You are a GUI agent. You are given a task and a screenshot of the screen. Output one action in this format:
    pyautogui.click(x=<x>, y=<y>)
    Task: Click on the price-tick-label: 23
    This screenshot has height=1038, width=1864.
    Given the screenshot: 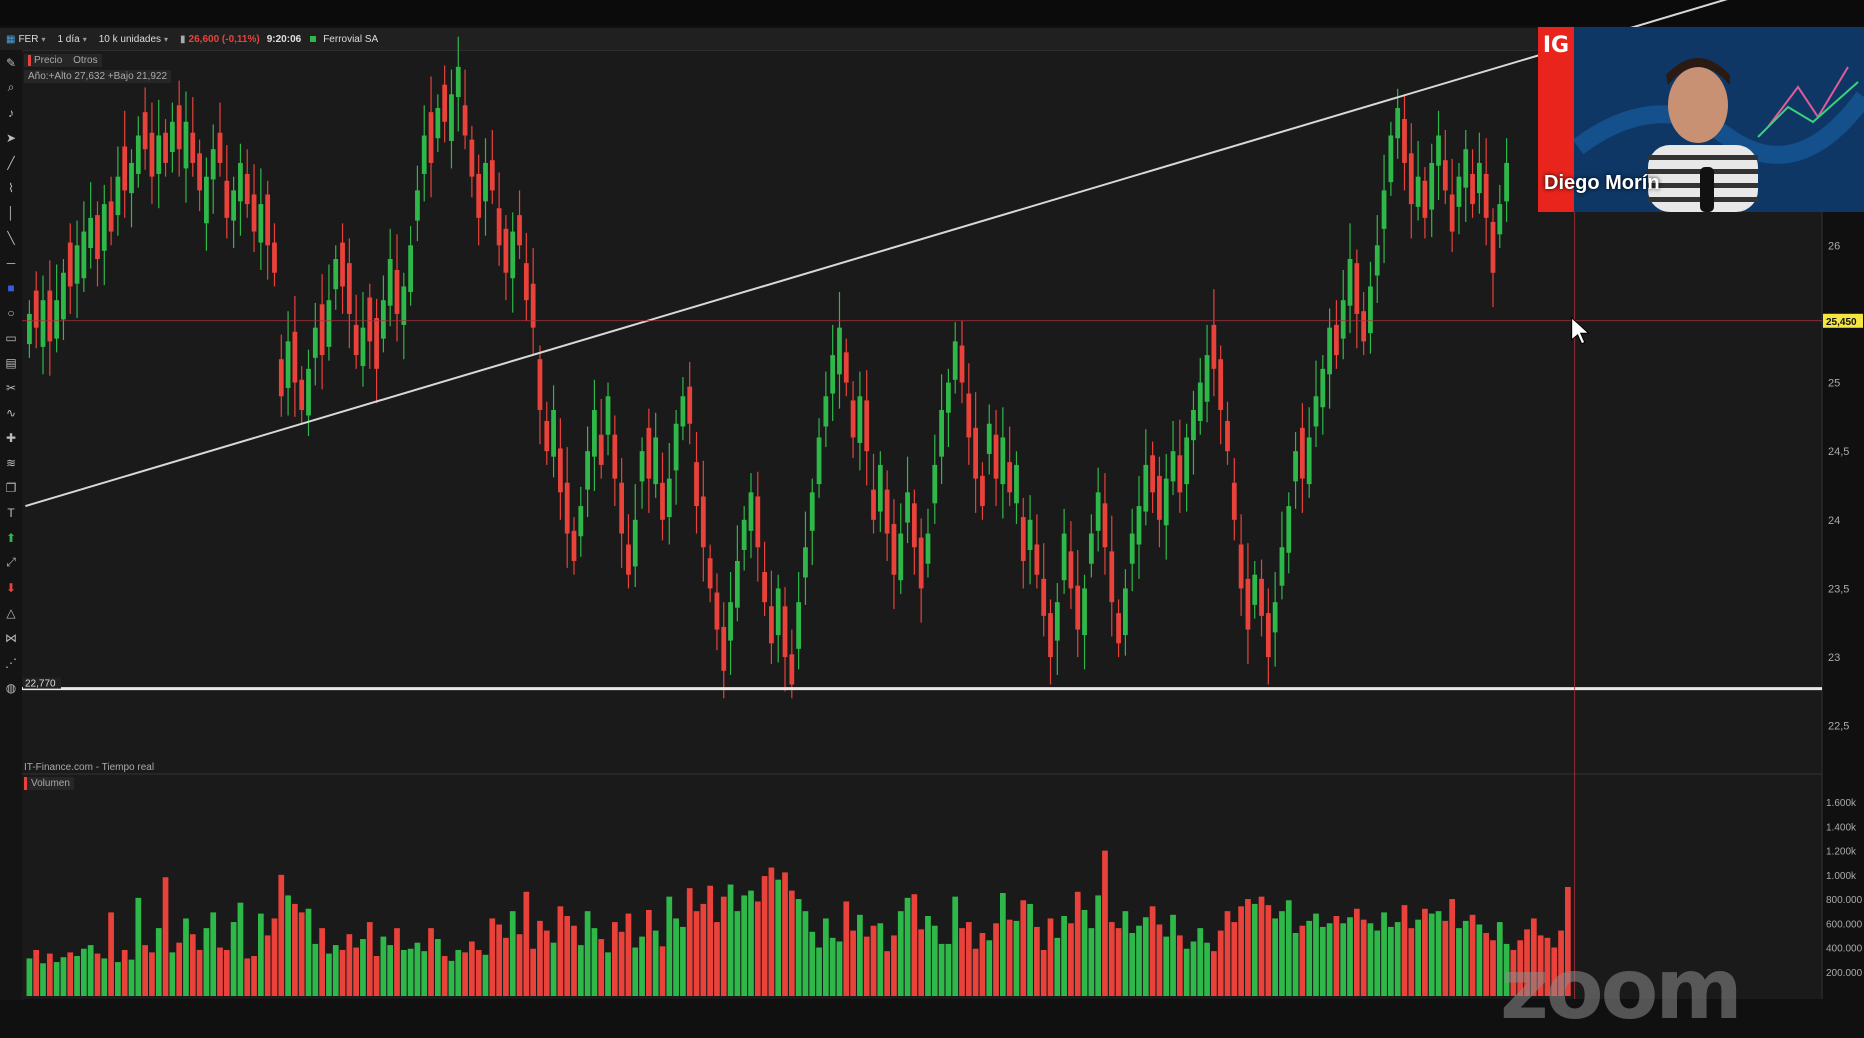 What is the action you would take?
    pyautogui.click(x=1834, y=658)
    